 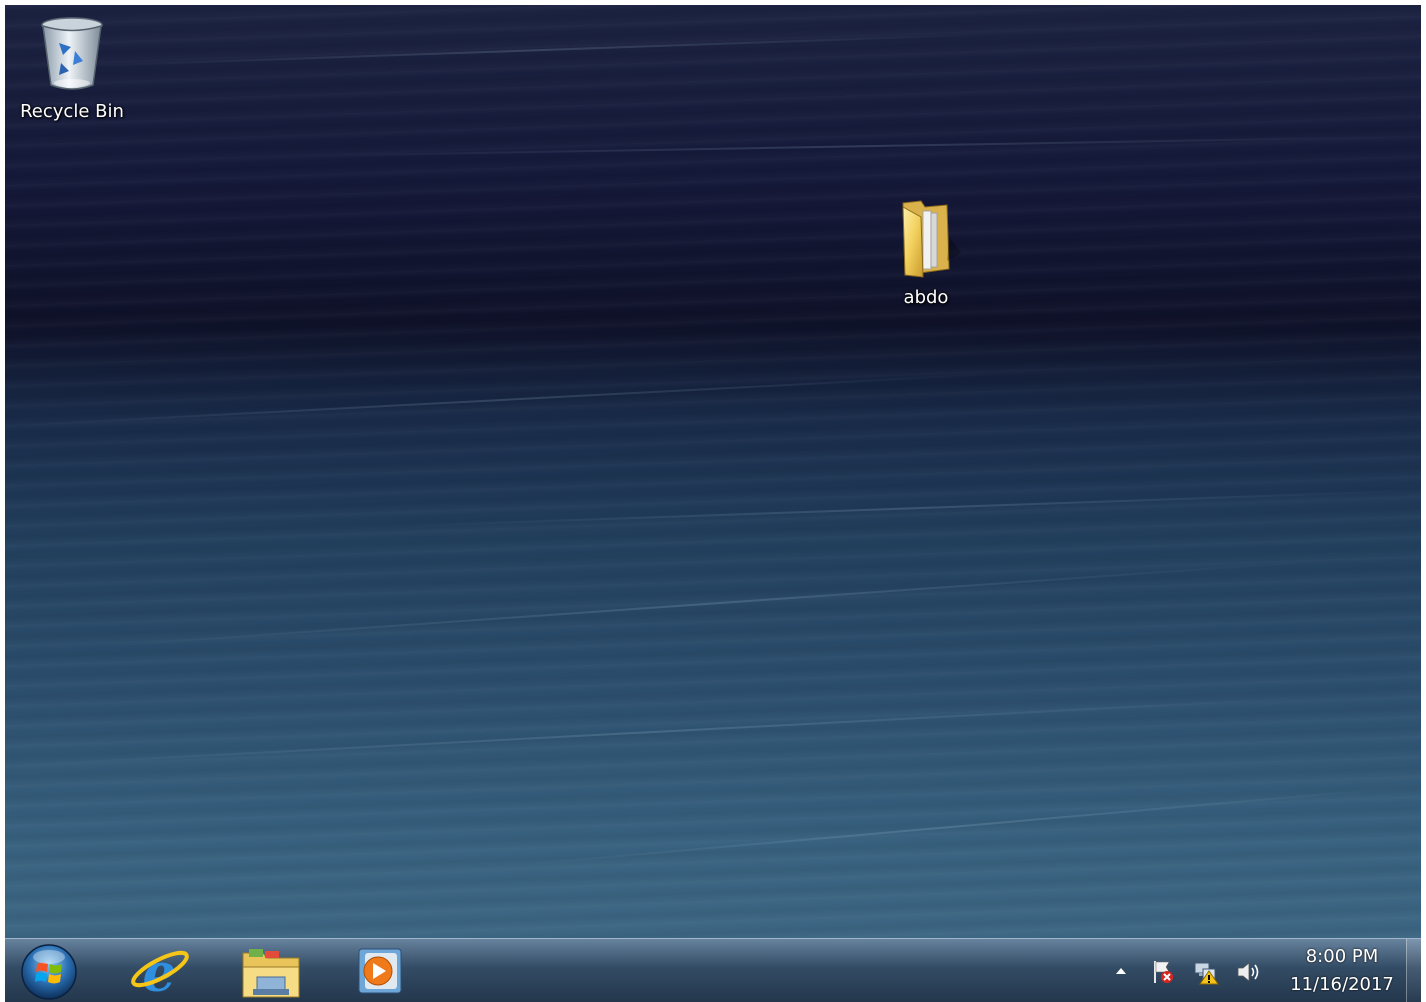 What do you see at coordinates (1342, 984) in the screenshot?
I see `clock-date: 11/16/2017` at bounding box center [1342, 984].